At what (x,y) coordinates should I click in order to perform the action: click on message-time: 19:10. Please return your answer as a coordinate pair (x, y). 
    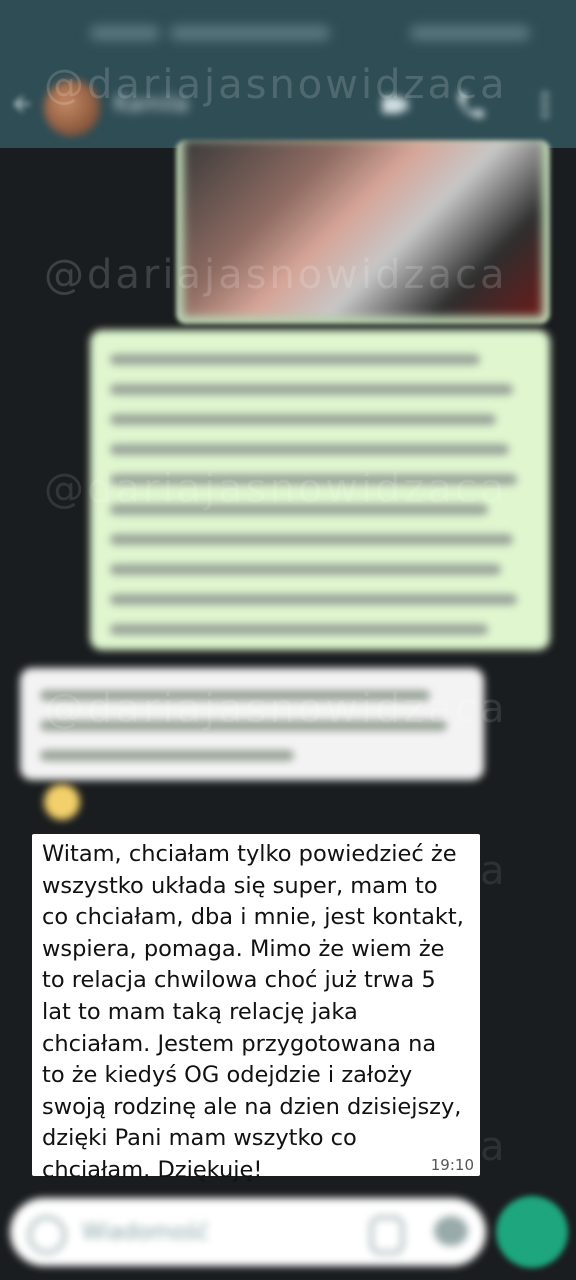
    Looking at the image, I should click on (452, 1165).